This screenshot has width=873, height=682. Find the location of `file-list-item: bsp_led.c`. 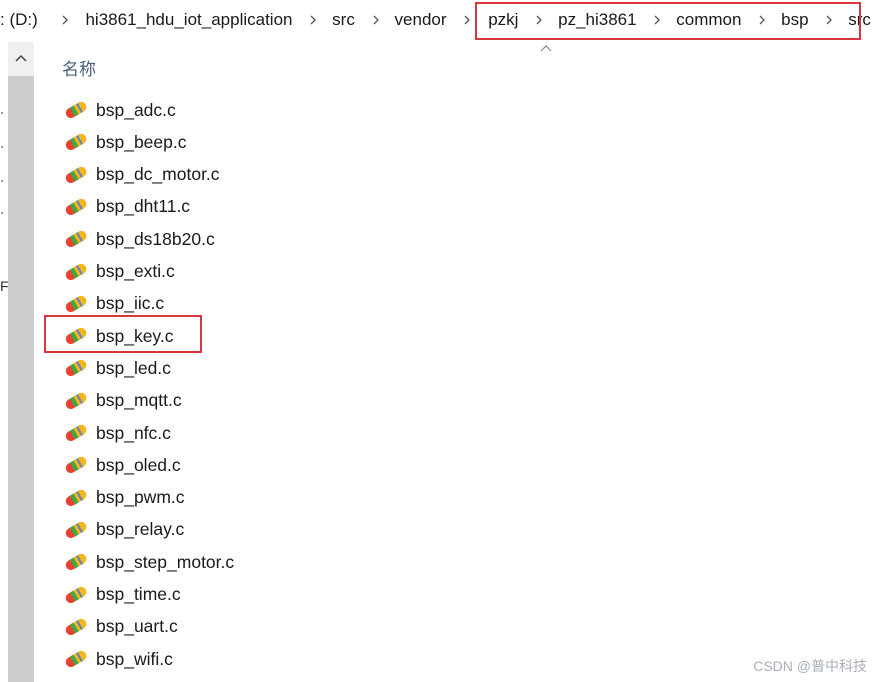

file-list-item: bsp_led.c is located at coordinates (115, 368).